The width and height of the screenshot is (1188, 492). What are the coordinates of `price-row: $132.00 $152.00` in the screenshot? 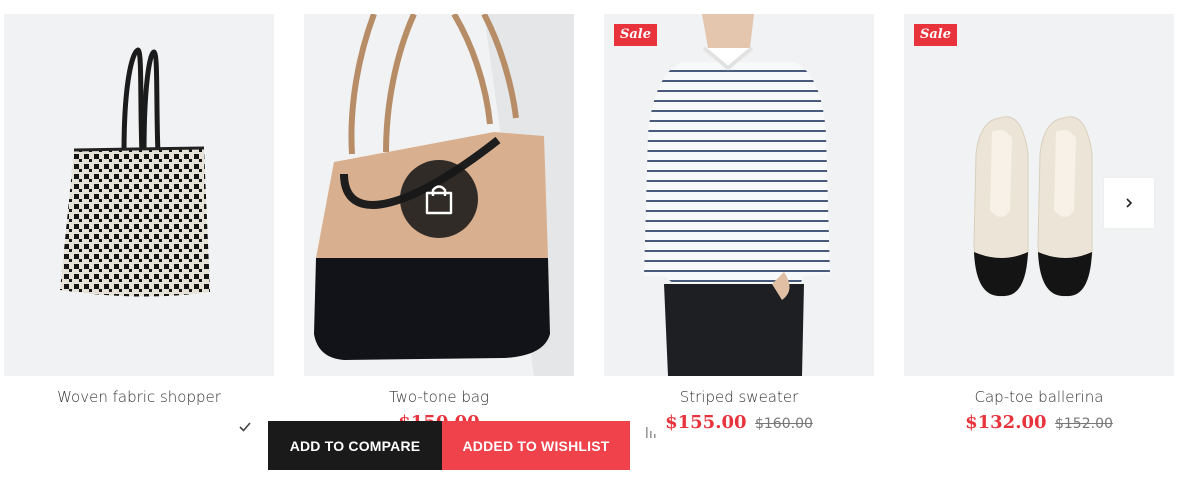 It's located at (1039, 422).